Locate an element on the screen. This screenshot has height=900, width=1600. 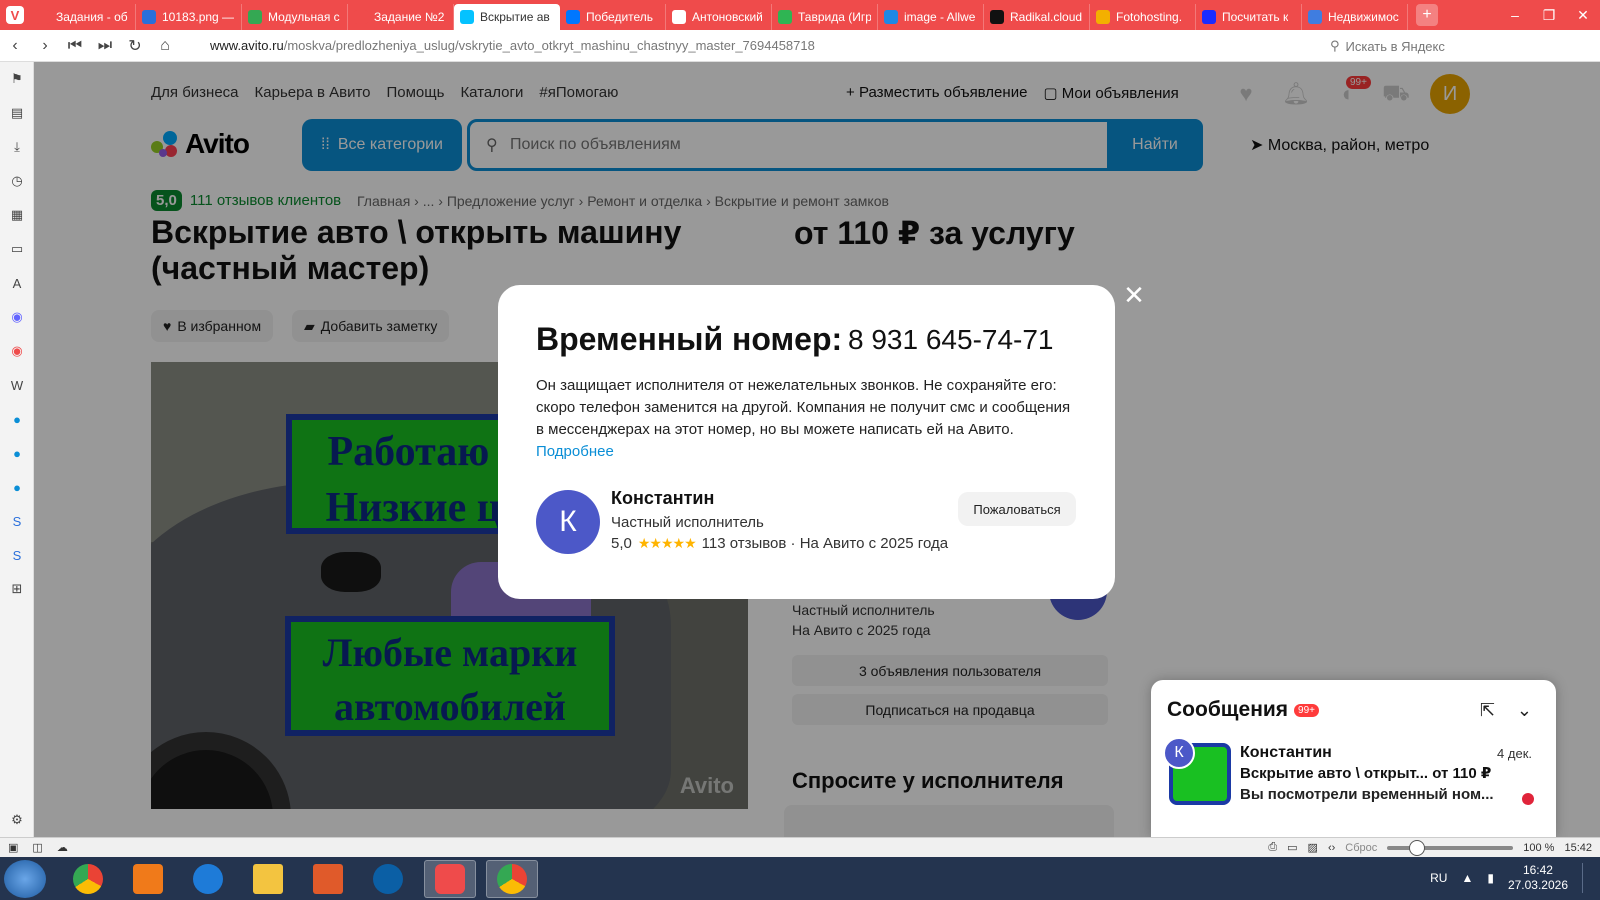
home-icon: ⌂ is located at coordinates (165, 46).